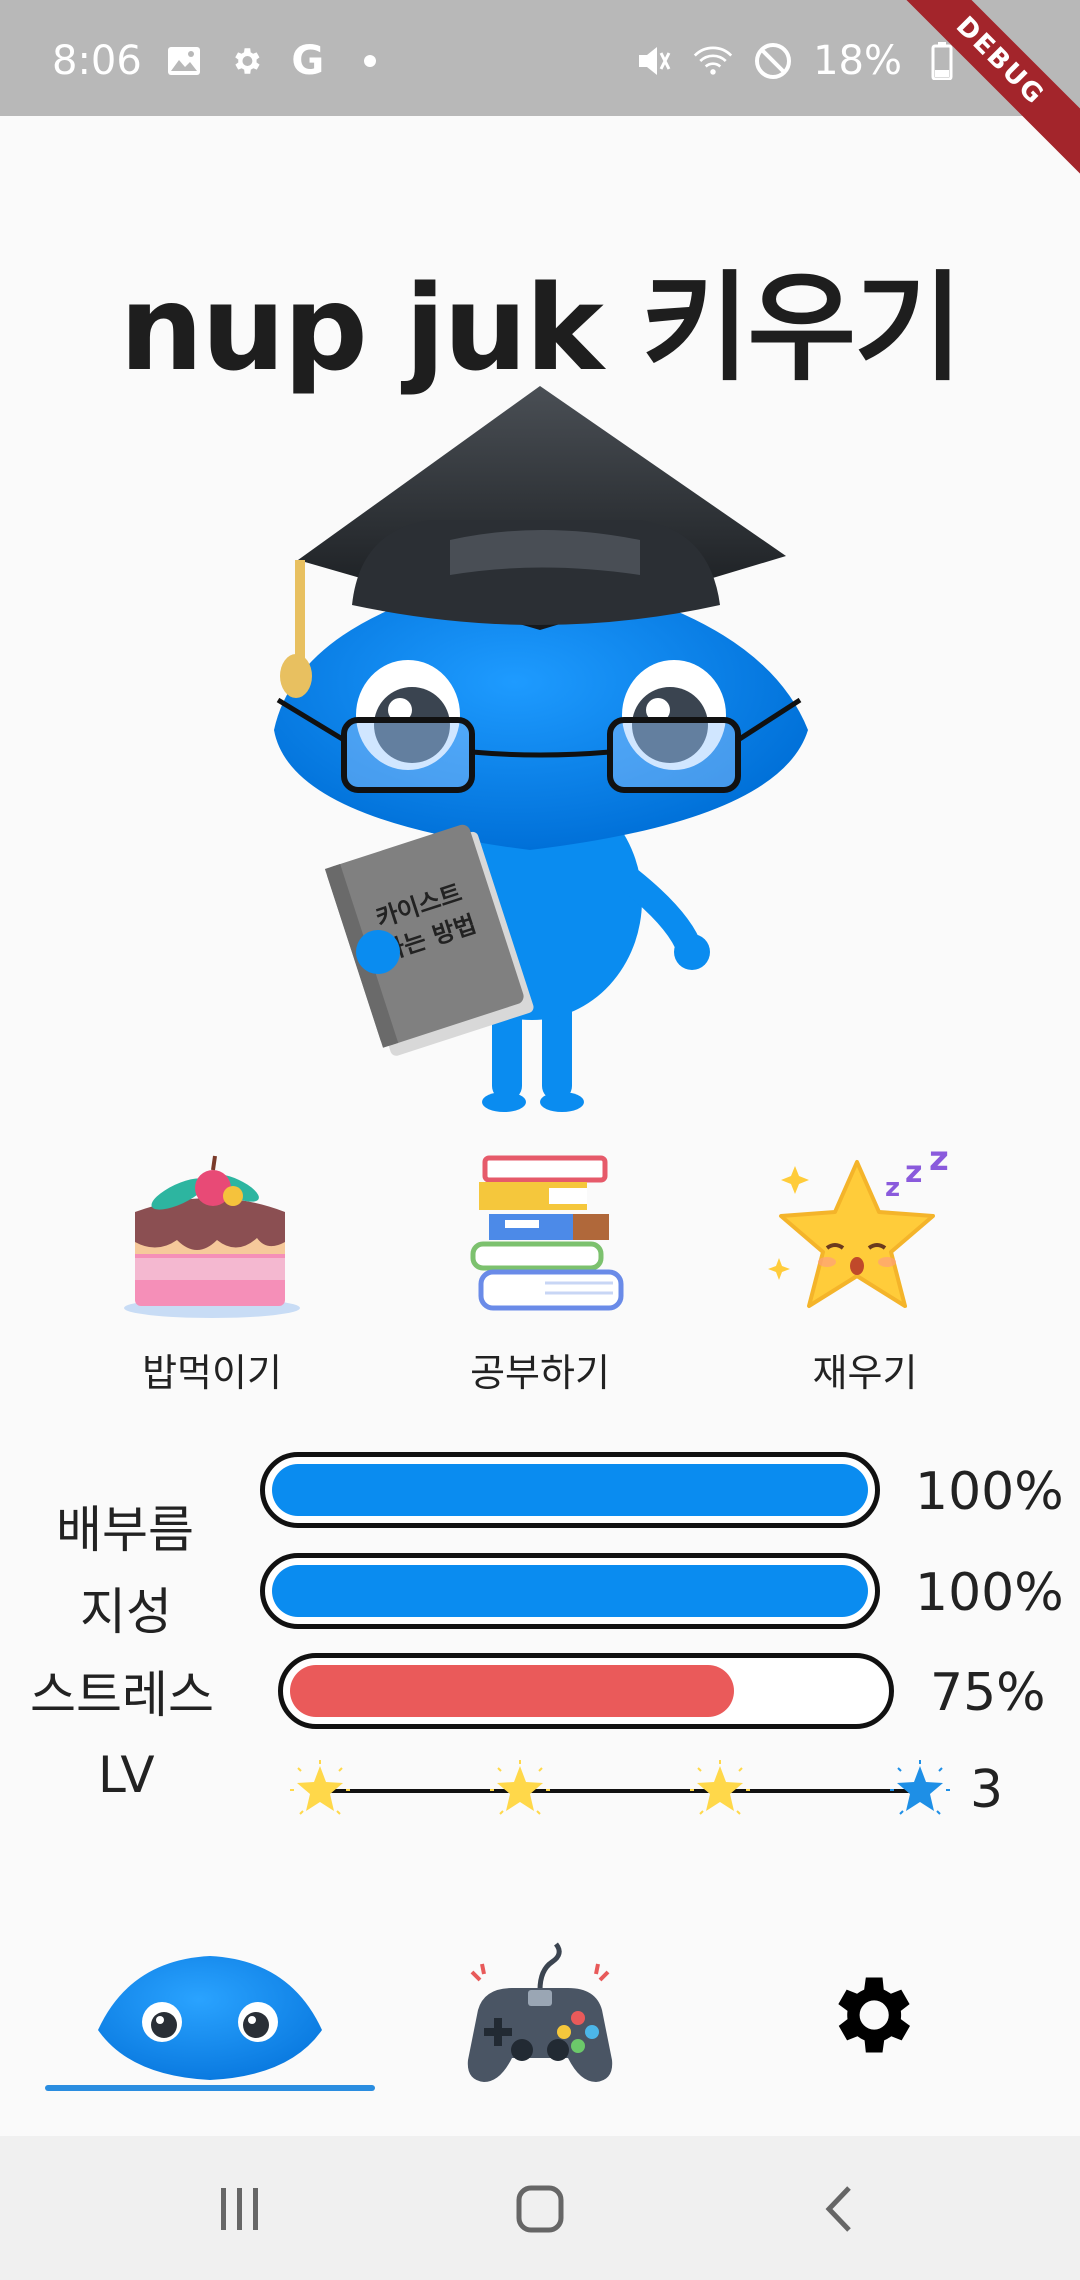  What do you see at coordinates (865, 1373) in the screenshot?
I see `sleep-label: 재우기` at bounding box center [865, 1373].